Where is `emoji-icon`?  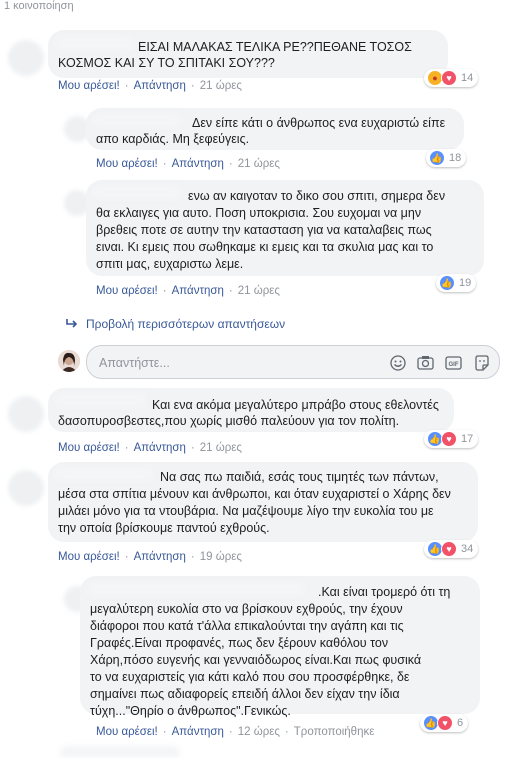 emoji-icon is located at coordinates (397, 362).